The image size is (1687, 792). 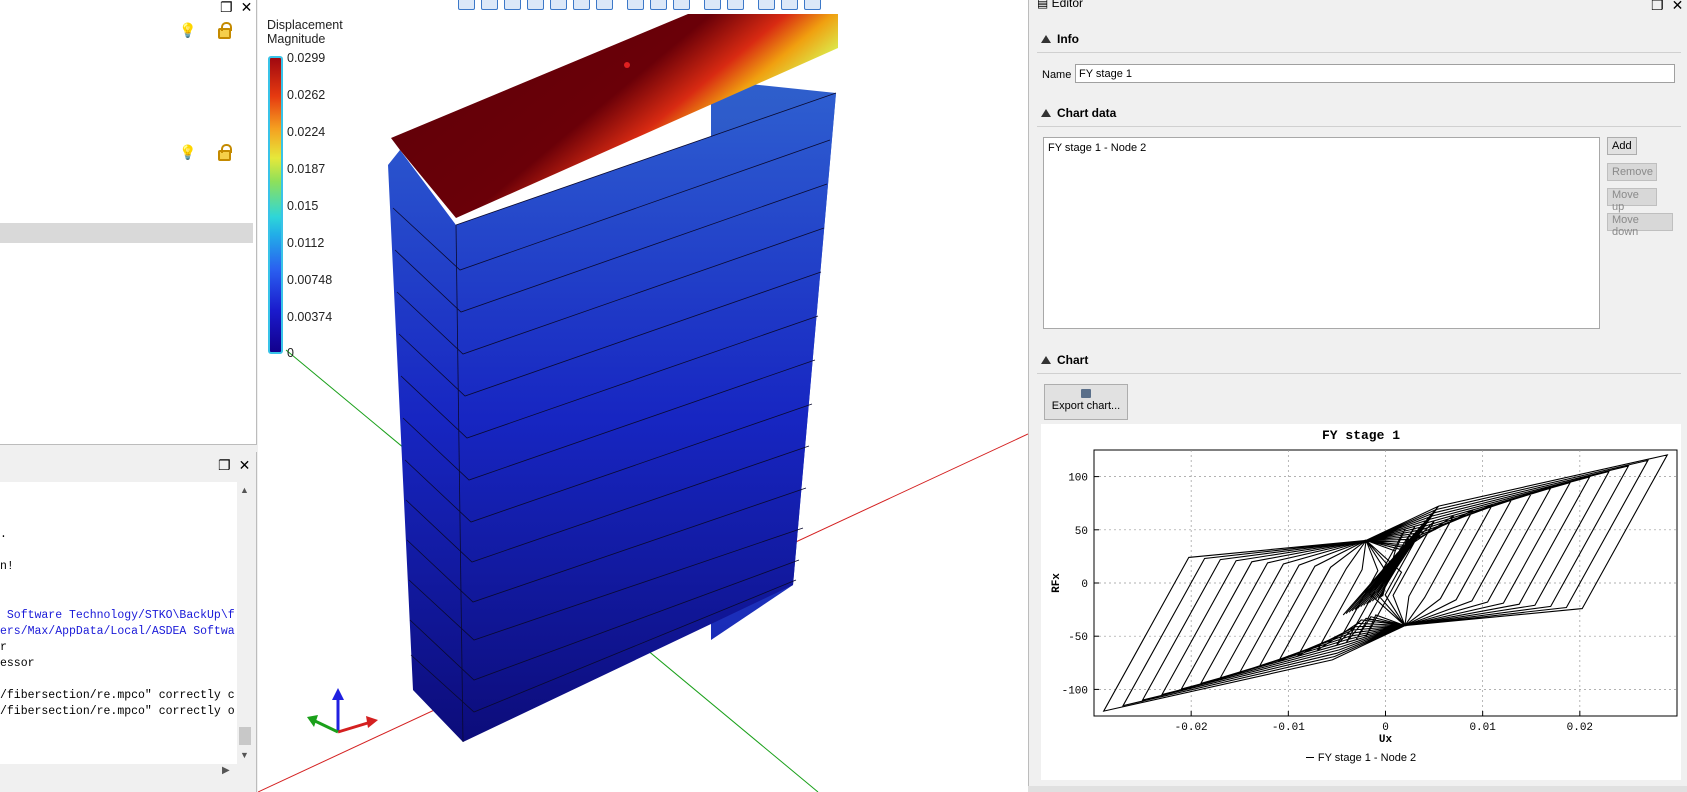 I want to click on x-tick-label: -0.01, so click(x=1288, y=728).